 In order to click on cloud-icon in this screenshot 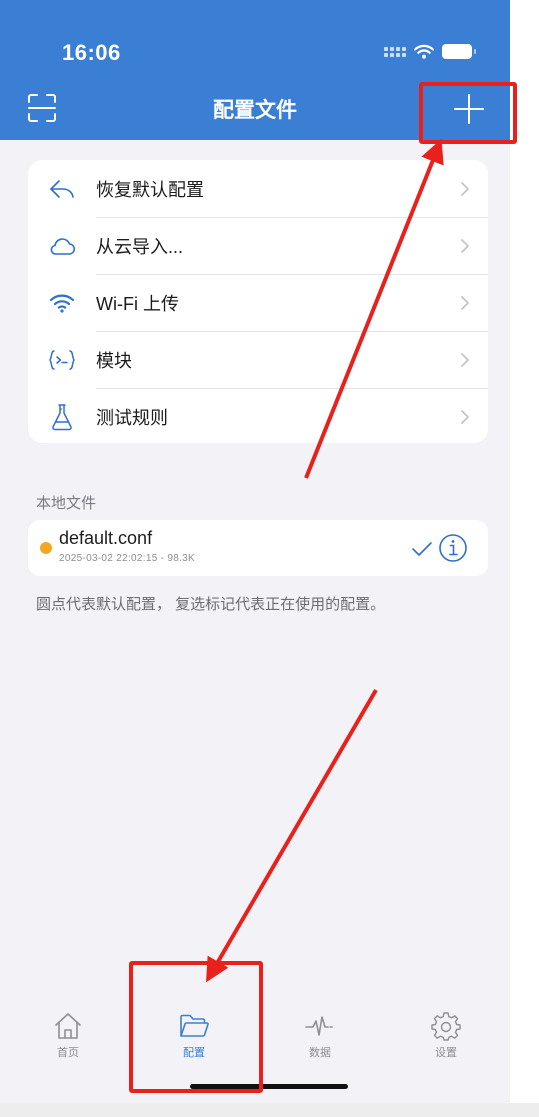, I will do `click(62, 246)`.